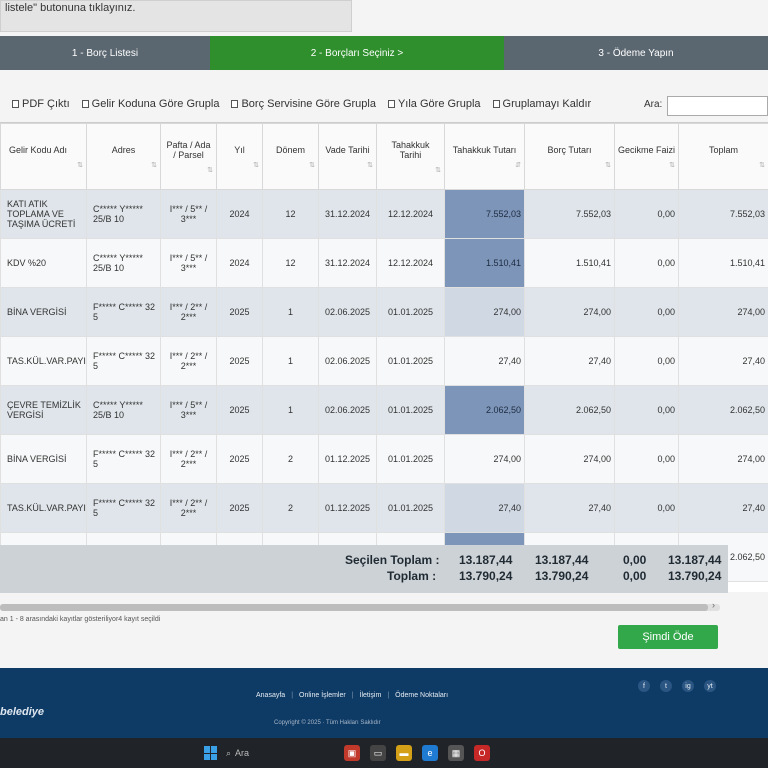 This screenshot has width=768, height=768. Describe the element at coordinates (308, 104) in the screenshot. I see `group-by-service-label: Borç Servisine Göre Grupla` at that location.